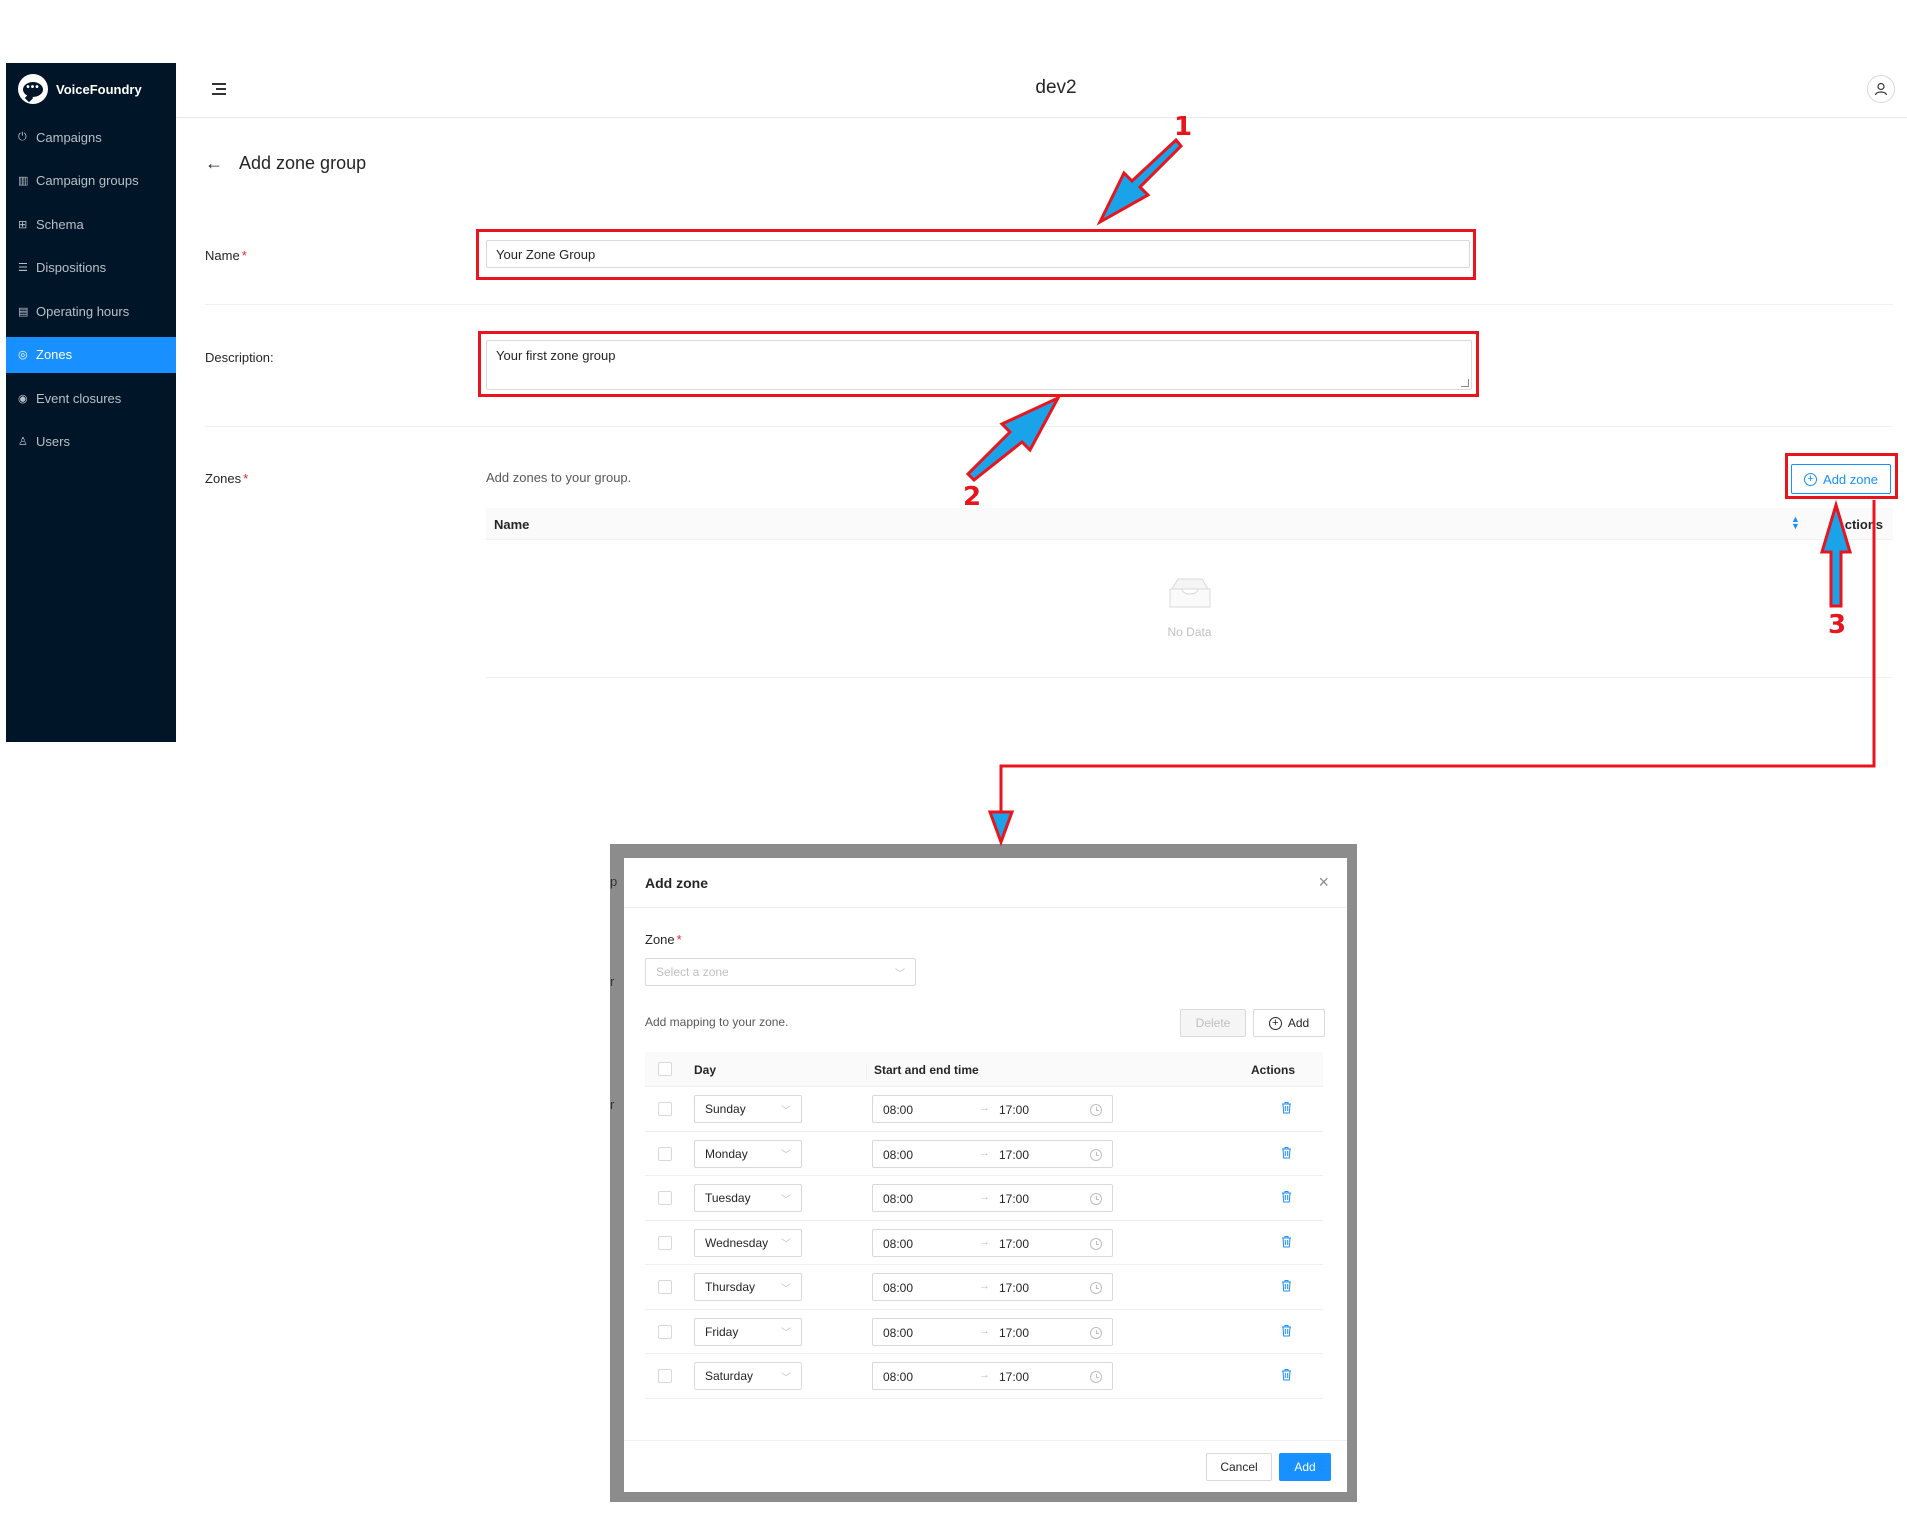 This screenshot has width=1907, height=1530. What do you see at coordinates (91, 398) in the screenshot?
I see `sidebar-item-event-closures: ◉ Event closures` at bounding box center [91, 398].